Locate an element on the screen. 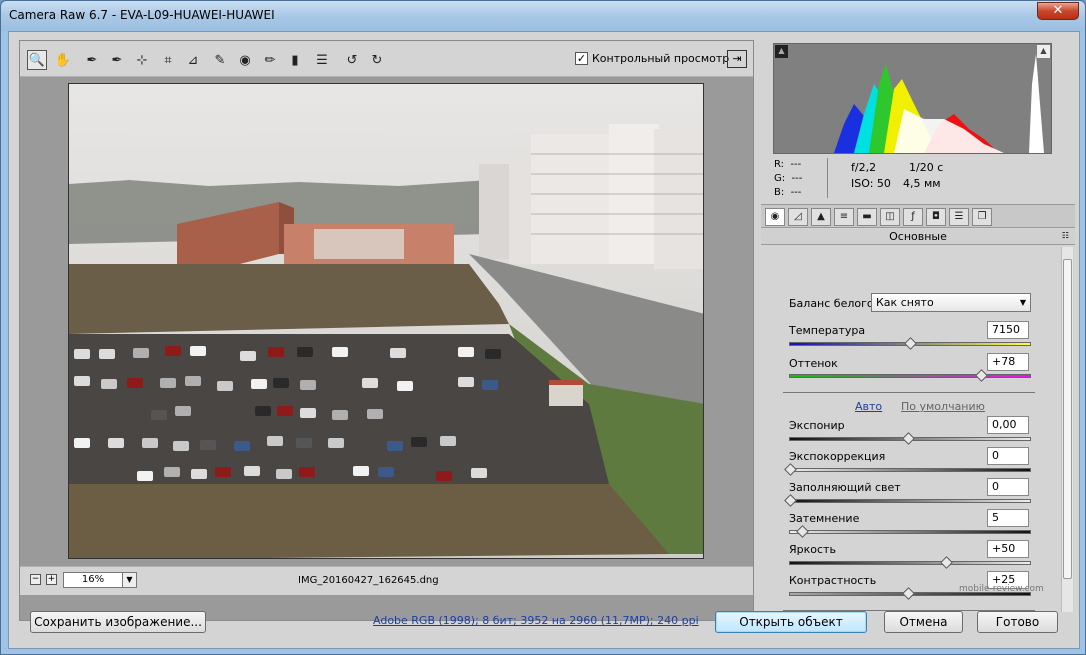 Image resolution: width=1086 pixels, height=655 pixels. effects-tab-icon: ƒ is located at coordinates (913, 217).